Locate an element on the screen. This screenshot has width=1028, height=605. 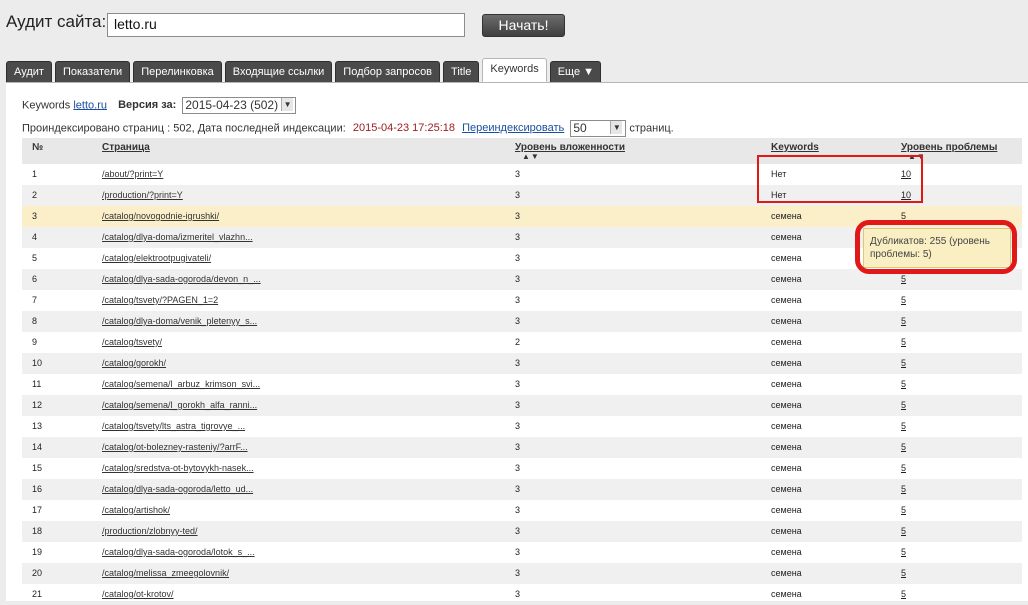
page-link: /catalog/artishok/ is located at coordinates (136, 510).